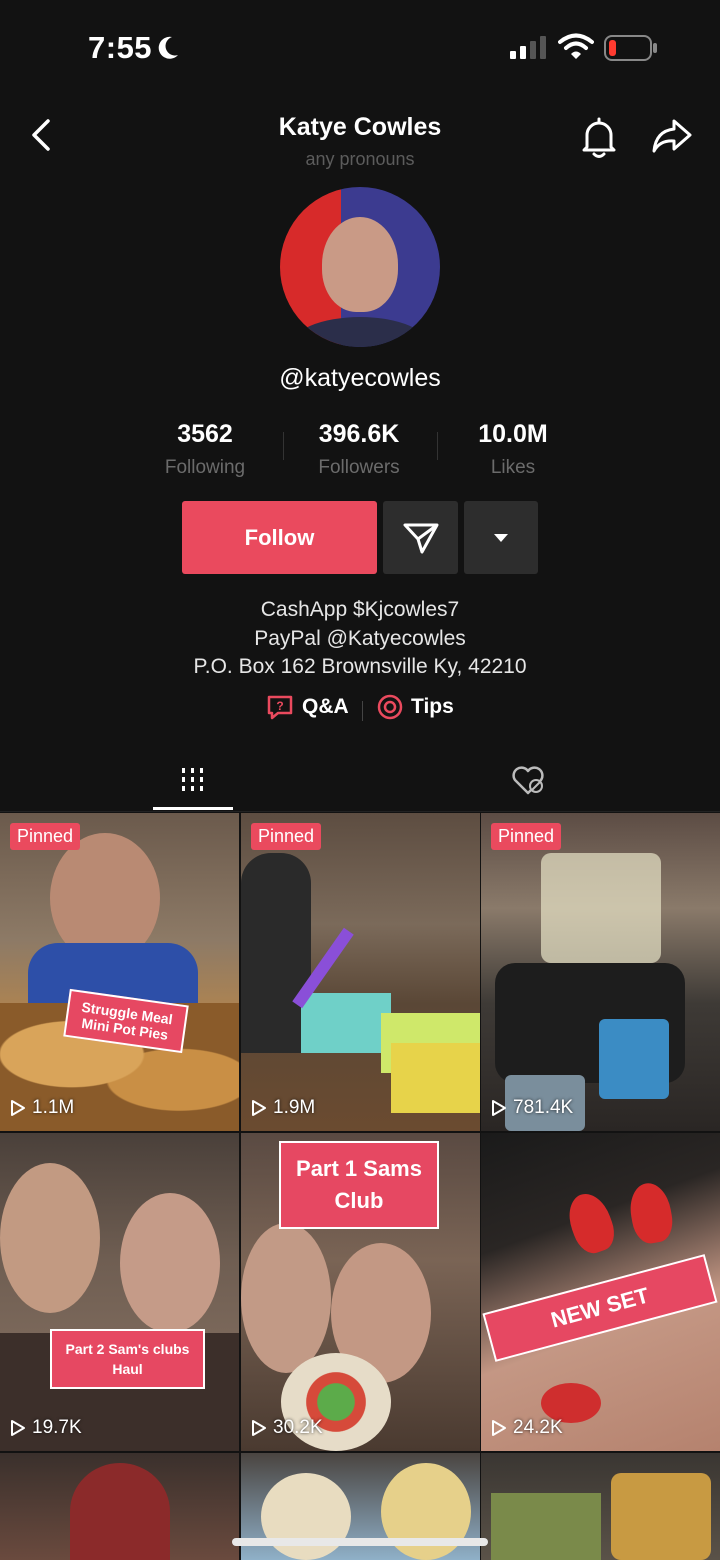 The image size is (720, 1560). I want to click on view-count-text: 781.4K, so click(543, 1107).